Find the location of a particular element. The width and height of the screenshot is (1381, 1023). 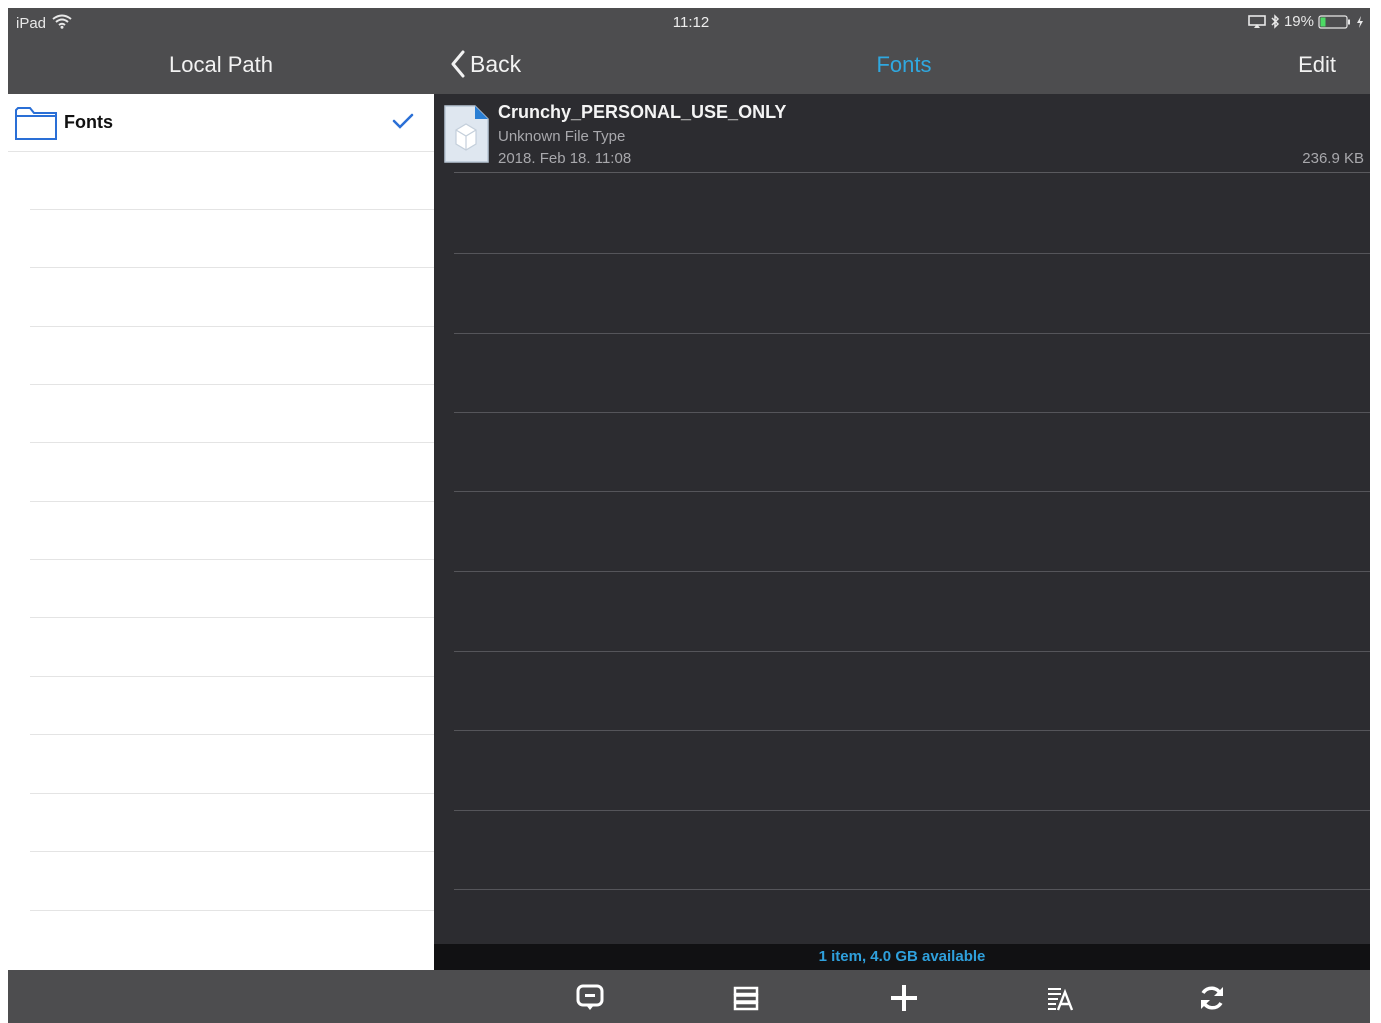

battery-percent: 19% is located at coordinates (1298, 21).